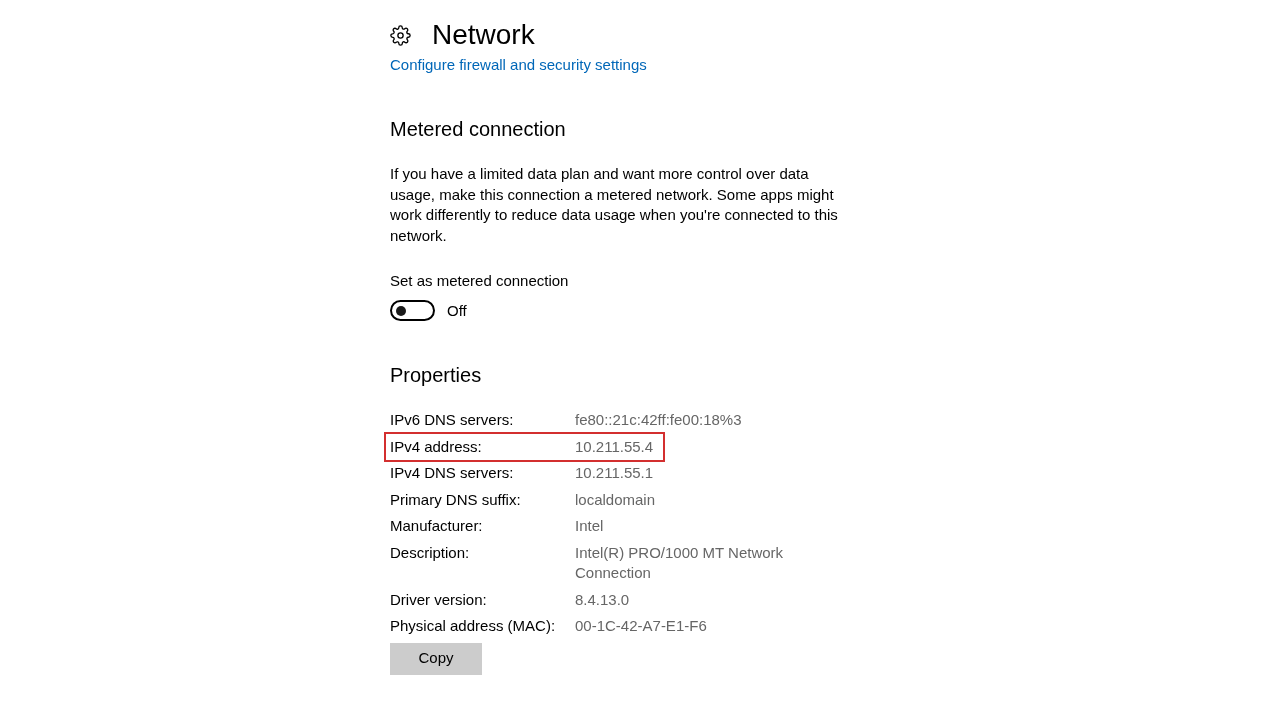 The height and width of the screenshot is (720, 1280). Describe the element at coordinates (430, 552) in the screenshot. I see `property-label: Description:` at that location.